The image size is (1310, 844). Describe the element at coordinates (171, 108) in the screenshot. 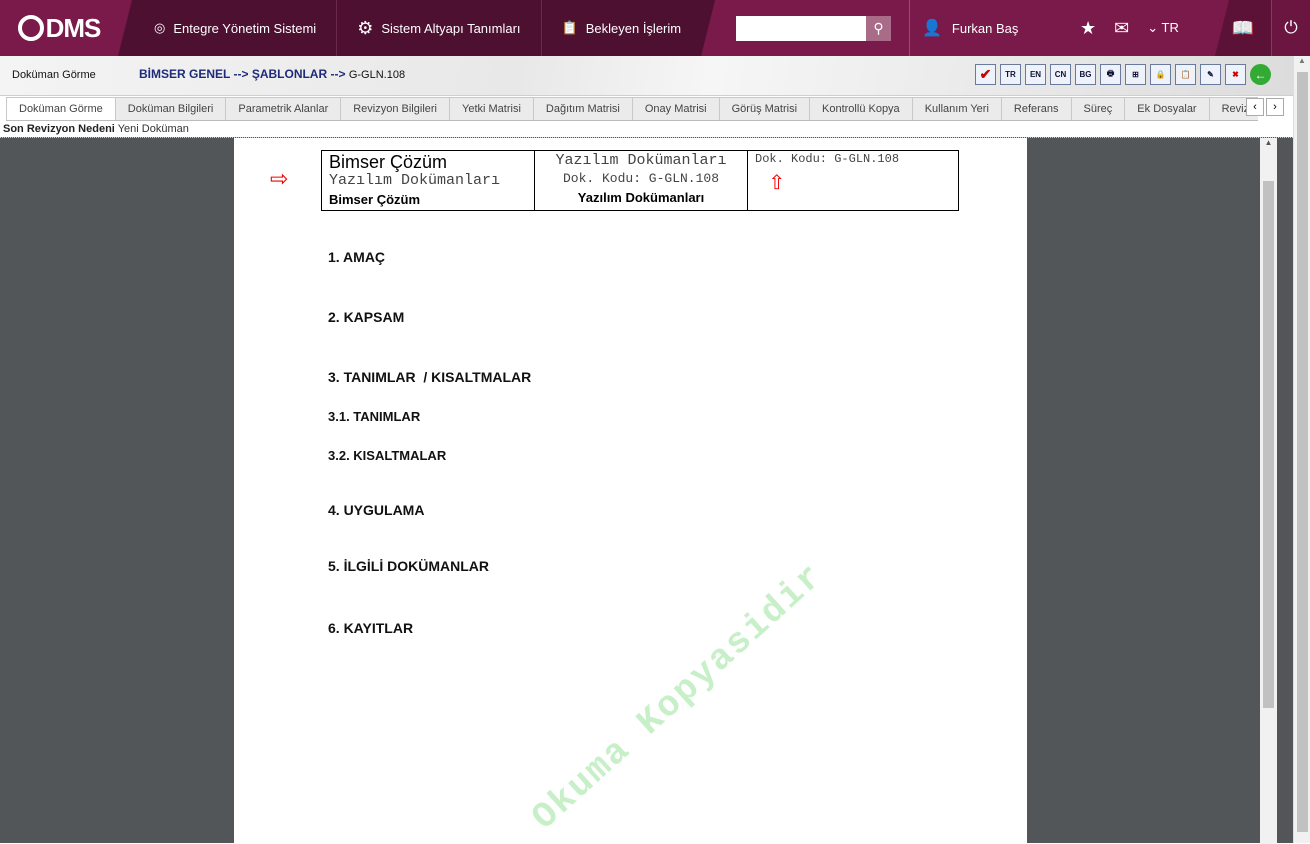

I see `tab-doküman-bilgileri: Doküman Bilgileri` at that location.